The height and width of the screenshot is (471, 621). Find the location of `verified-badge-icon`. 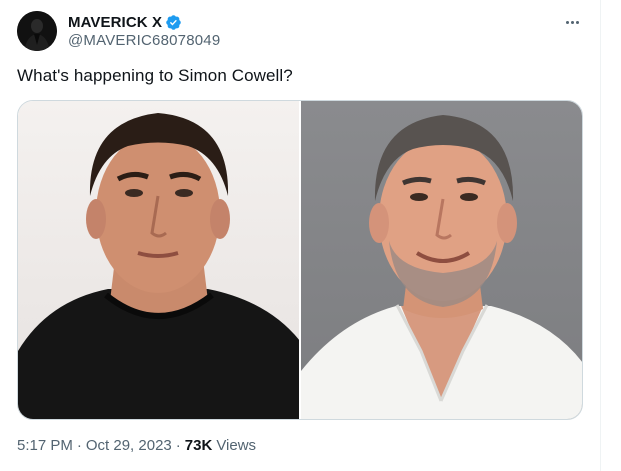

verified-badge-icon is located at coordinates (173, 22).